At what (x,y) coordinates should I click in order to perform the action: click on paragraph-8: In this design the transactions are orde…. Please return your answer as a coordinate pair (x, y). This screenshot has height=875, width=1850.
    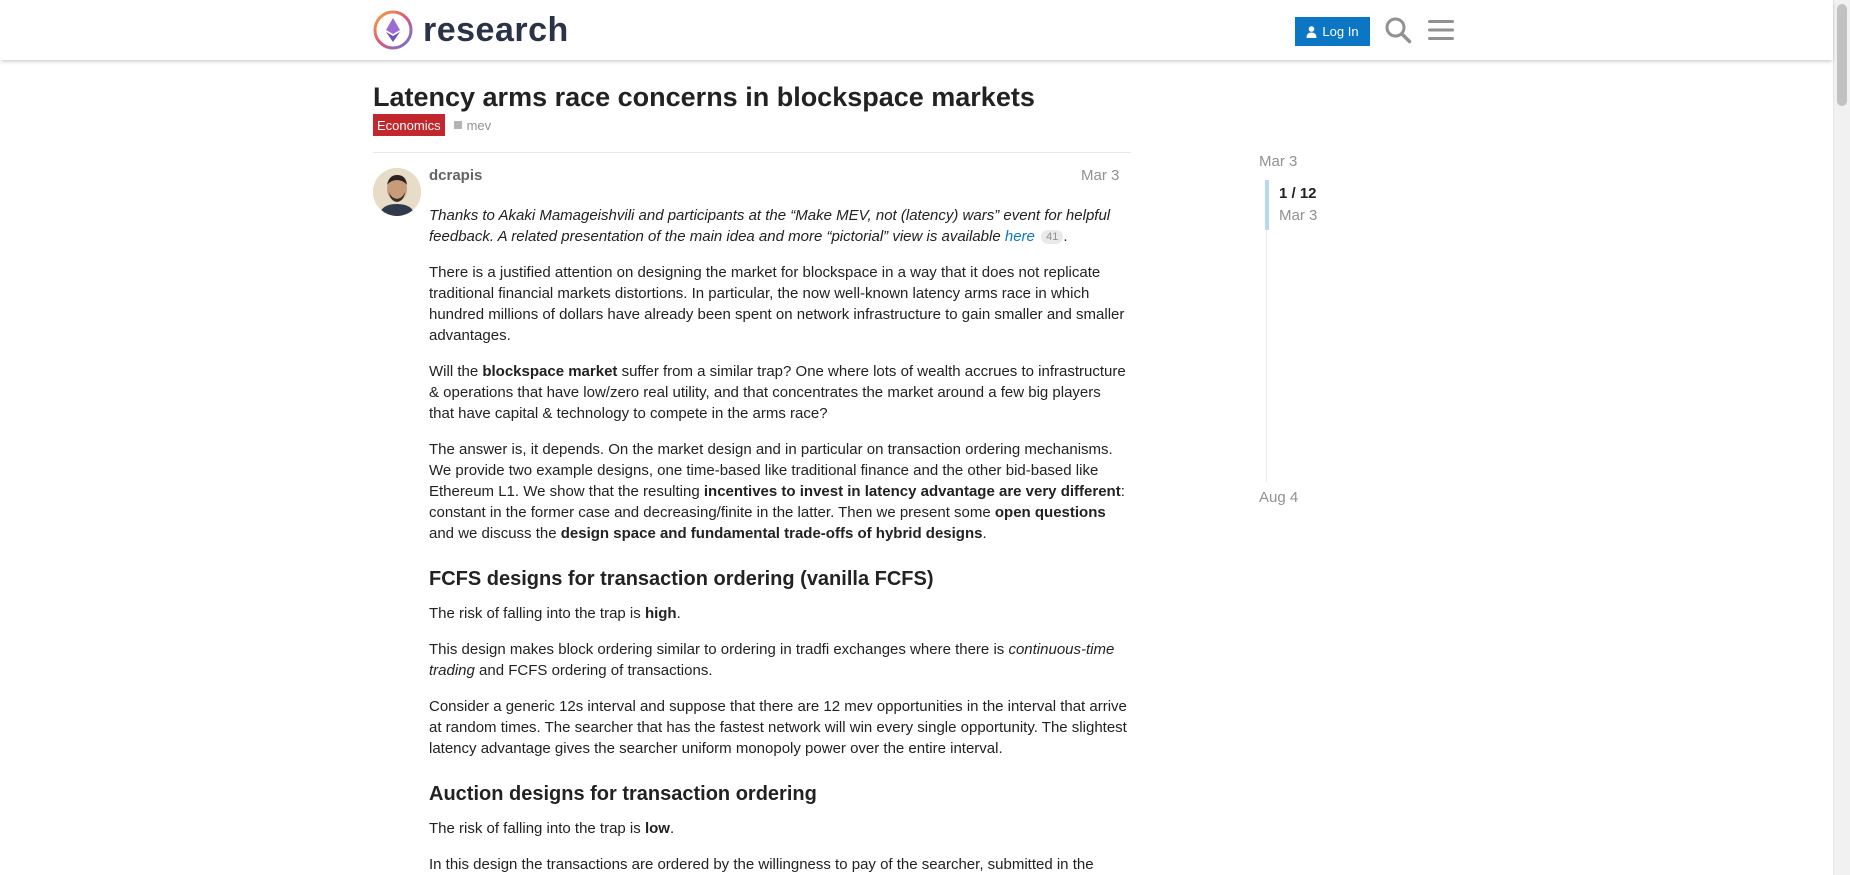
    Looking at the image, I should click on (761, 864).